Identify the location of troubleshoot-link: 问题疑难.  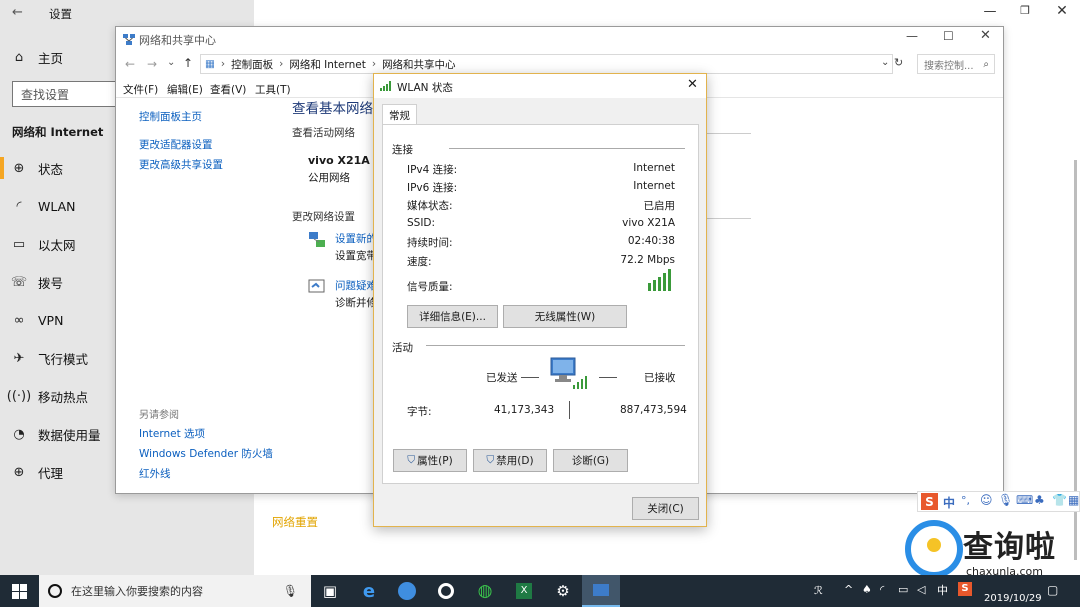
(356, 285).